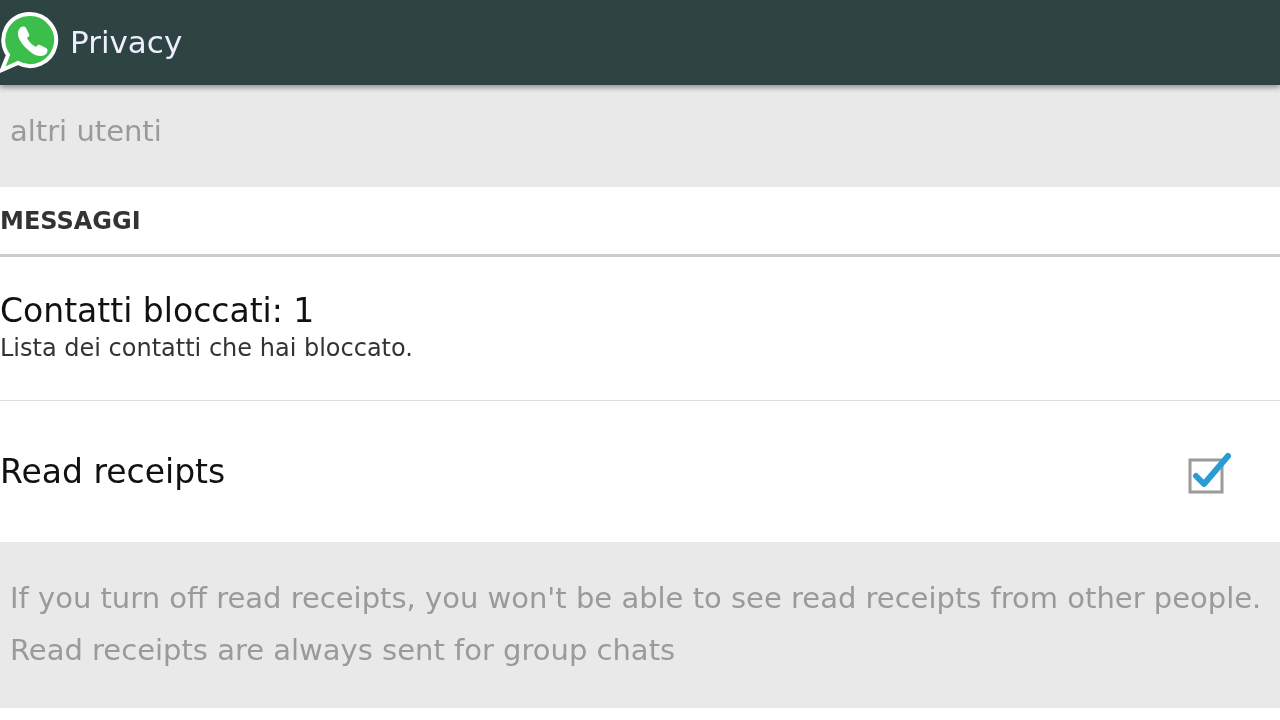 Image resolution: width=1280 pixels, height=720 pixels. What do you see at coordinates (126, 43) in the screenshot?
I see `screen-title: Privacy` at bounding box center [126, 43].